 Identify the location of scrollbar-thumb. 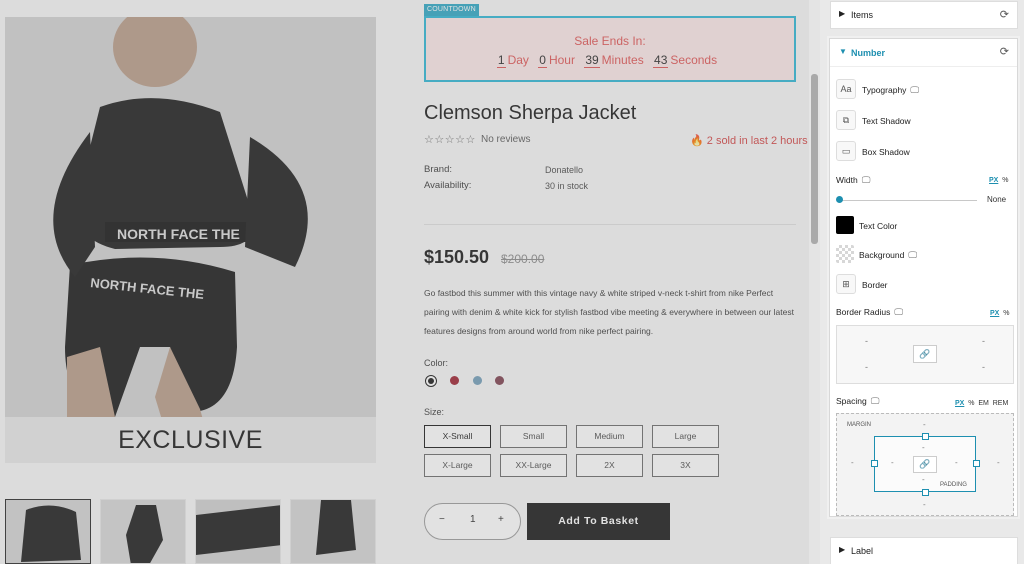
(814, 159).